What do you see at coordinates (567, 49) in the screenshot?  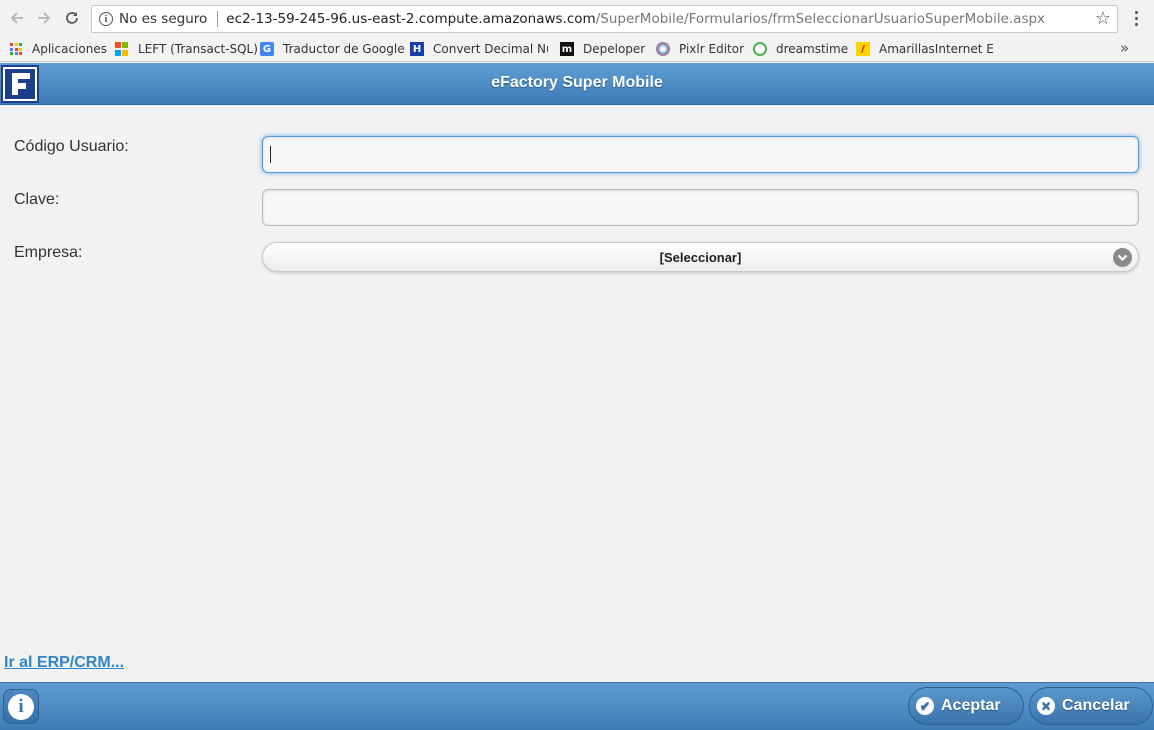 I see `m-letter-icon: m` at bounding box center [567, 49].